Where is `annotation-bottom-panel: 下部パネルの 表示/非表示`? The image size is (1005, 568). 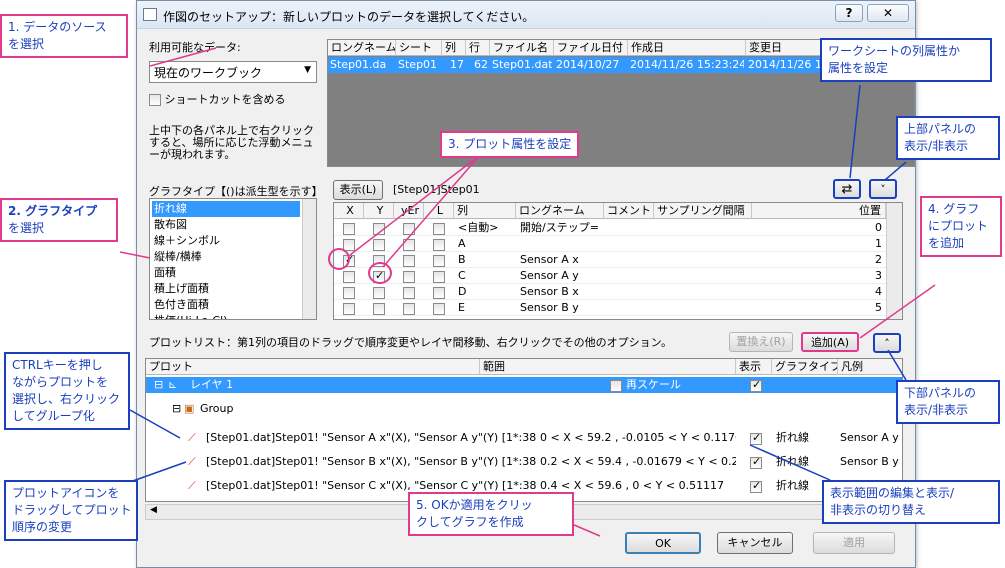 annotation-bottom-panel: 下部パネルの 表示/非表示 is located at coordinates (948, 402).